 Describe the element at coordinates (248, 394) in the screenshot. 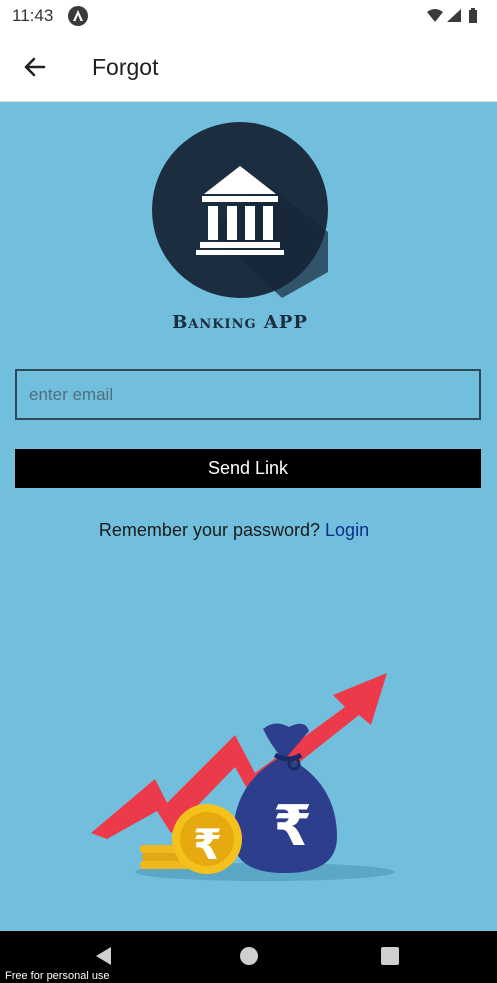

I see `email-input` at that location.